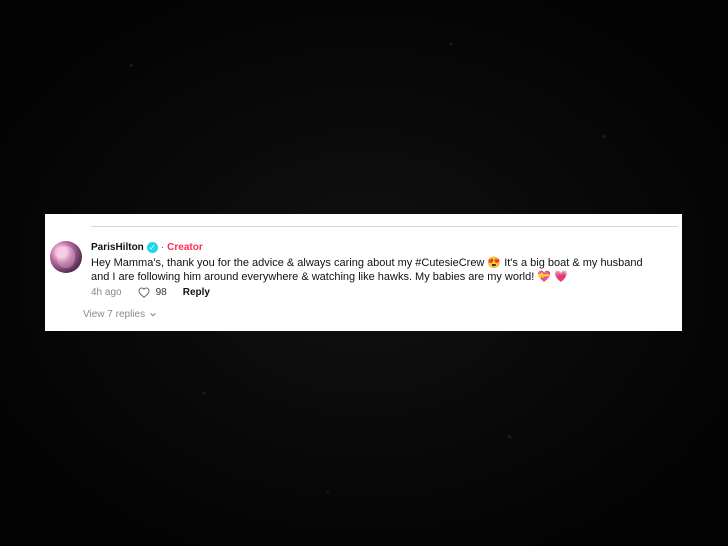 This screenshot has height=546, width=728. I want to click on view-replies-button: View 7 replies, so click(120, 314).